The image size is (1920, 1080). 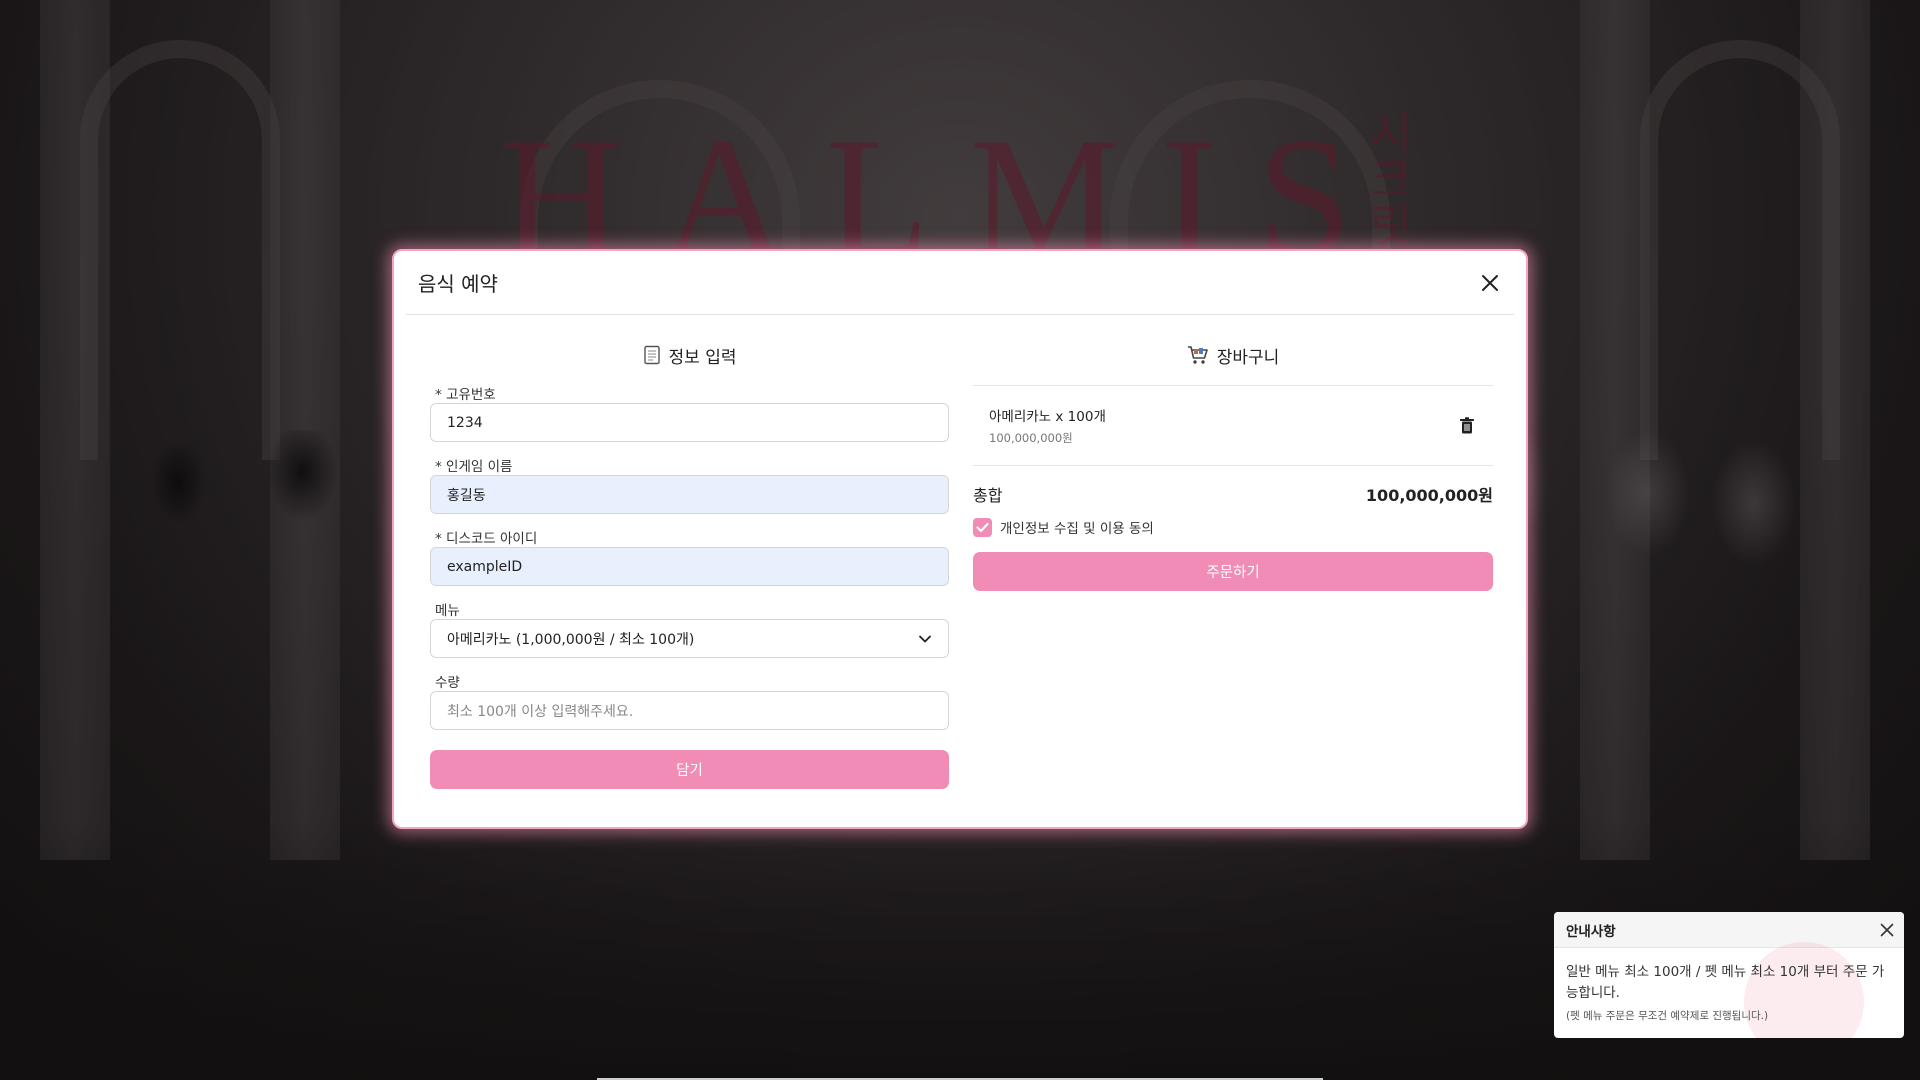 I want to click on cart-title: 장바구니, so click(x=1233, y=355).